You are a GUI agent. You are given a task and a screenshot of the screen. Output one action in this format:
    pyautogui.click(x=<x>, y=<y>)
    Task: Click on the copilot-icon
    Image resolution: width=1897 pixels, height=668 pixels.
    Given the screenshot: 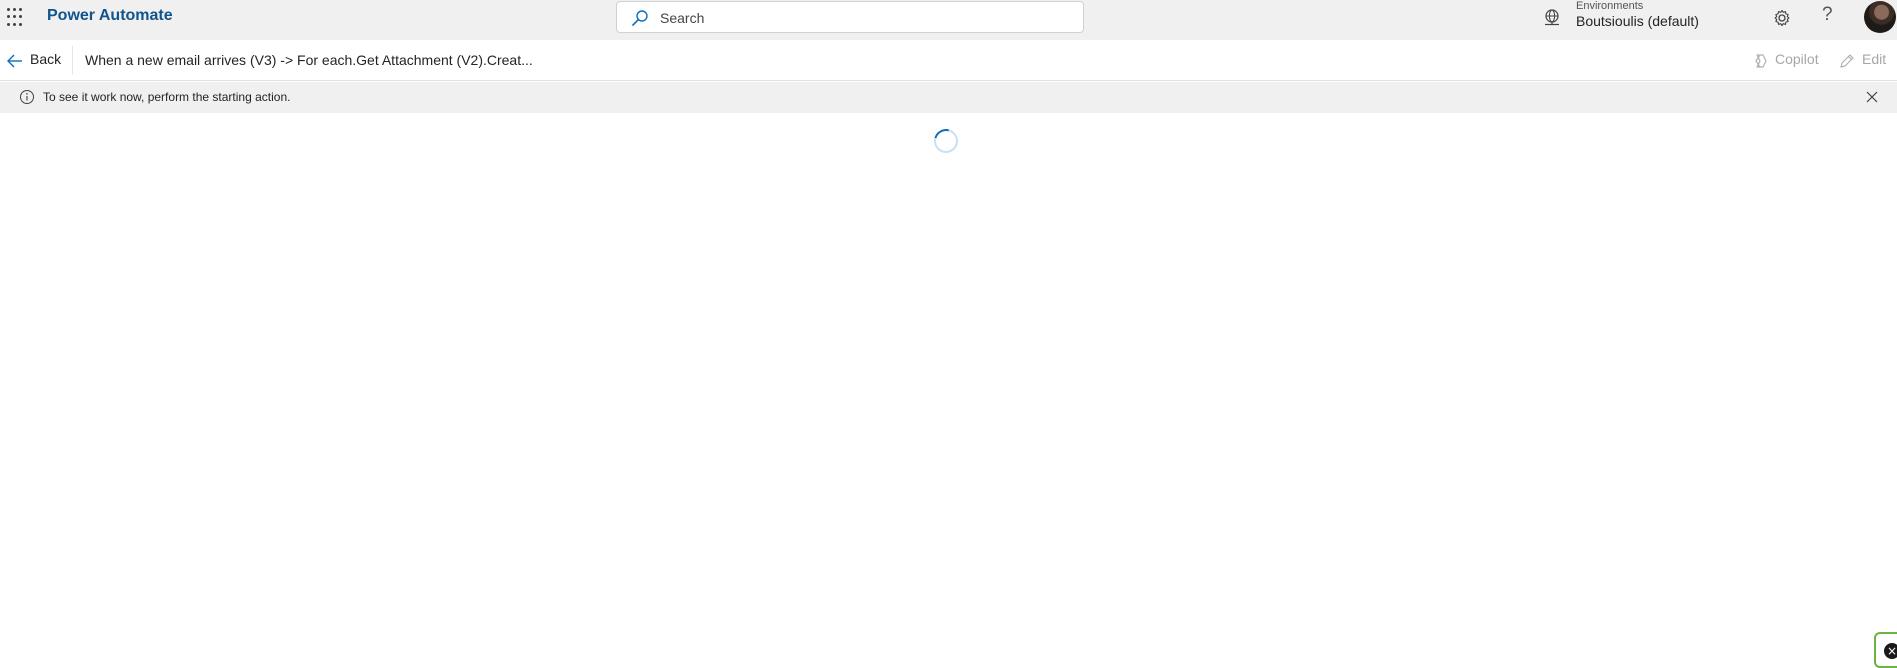 What is the action you would take?
    pyautogui.click(x=1761, y=61)
    